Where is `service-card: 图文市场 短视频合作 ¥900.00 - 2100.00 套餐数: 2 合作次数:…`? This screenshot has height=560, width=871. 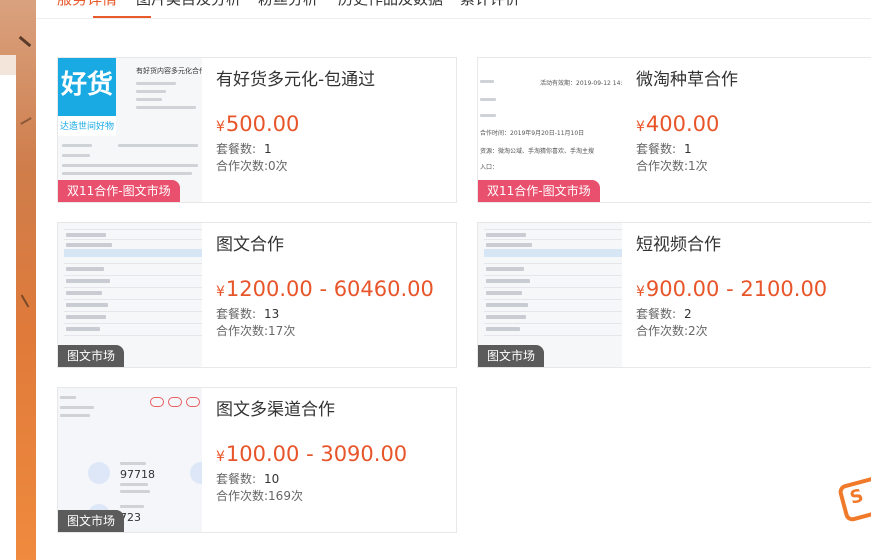
service-card: 图文市场 短视频合作 ¥900.00 - 2100.00 套餐数: 2 合作次数:… is located at coordinates (674, 295).